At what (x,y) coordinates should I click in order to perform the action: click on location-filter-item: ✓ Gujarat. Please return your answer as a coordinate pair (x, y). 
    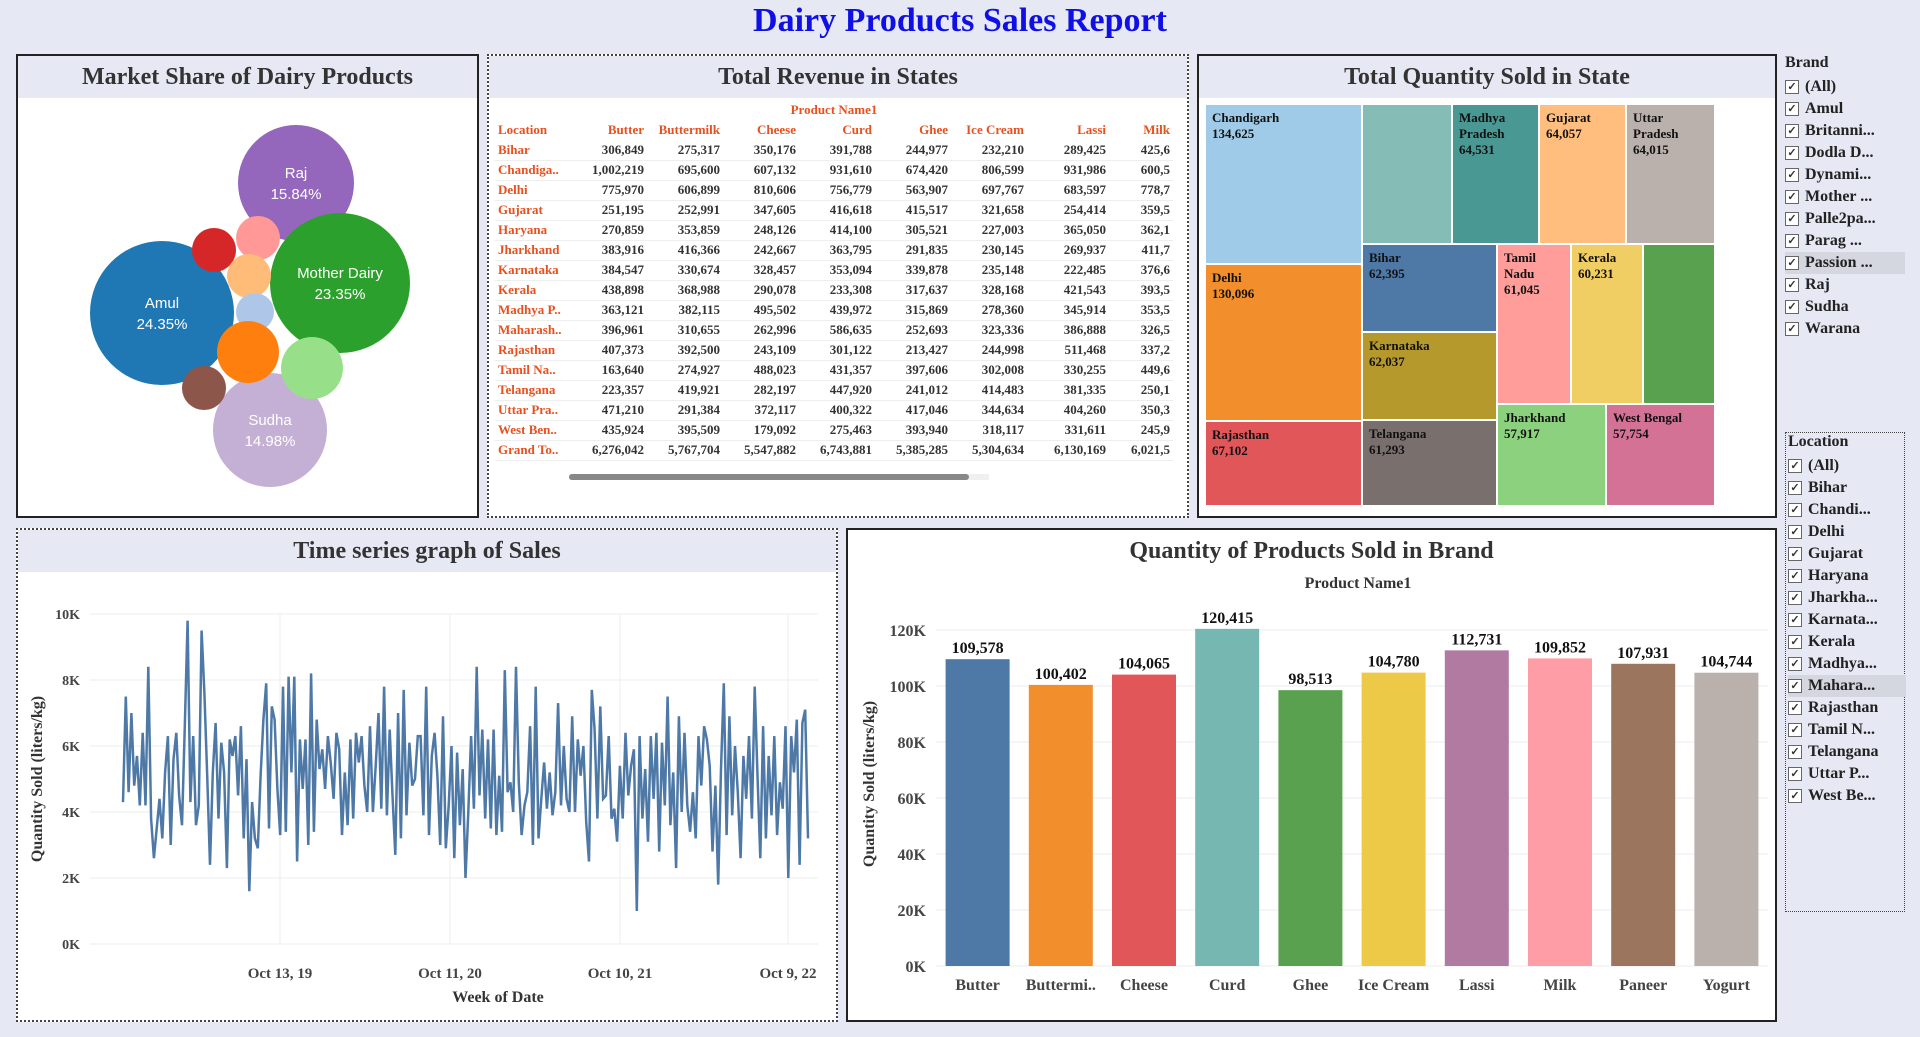
    Looking at the image, I should click on (1847, 554).